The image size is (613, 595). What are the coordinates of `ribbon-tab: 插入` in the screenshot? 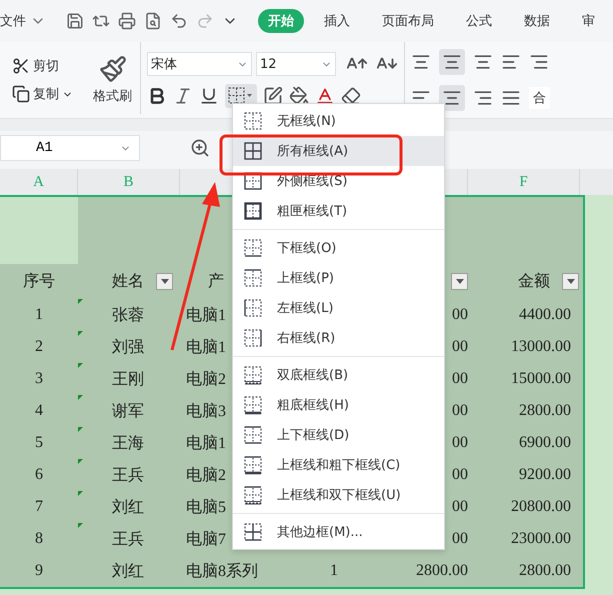 It's located at (337, 21).